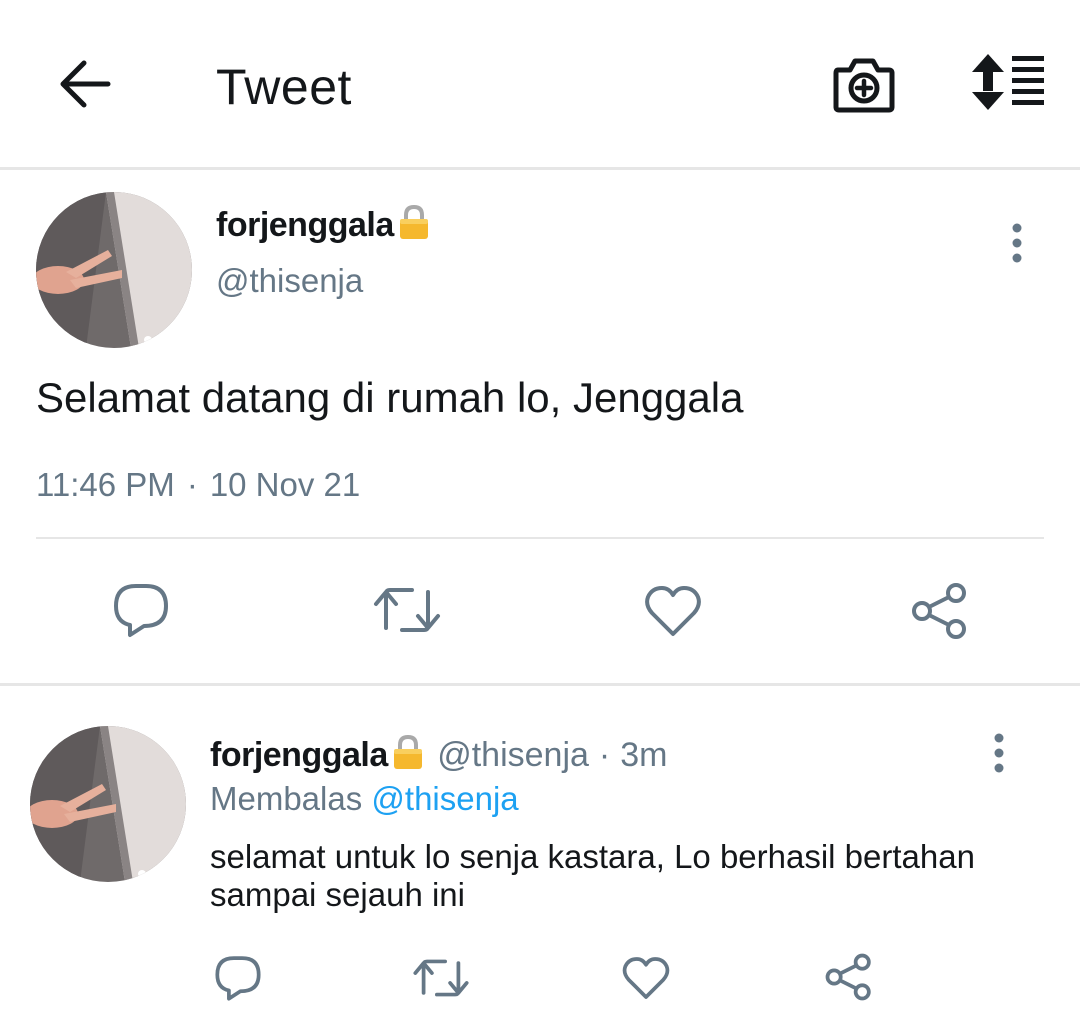  What do you see at coordinates (513, 755) in the screenshot?
I see `reply-handle: @thisenja` at bounding box center [513, 755].